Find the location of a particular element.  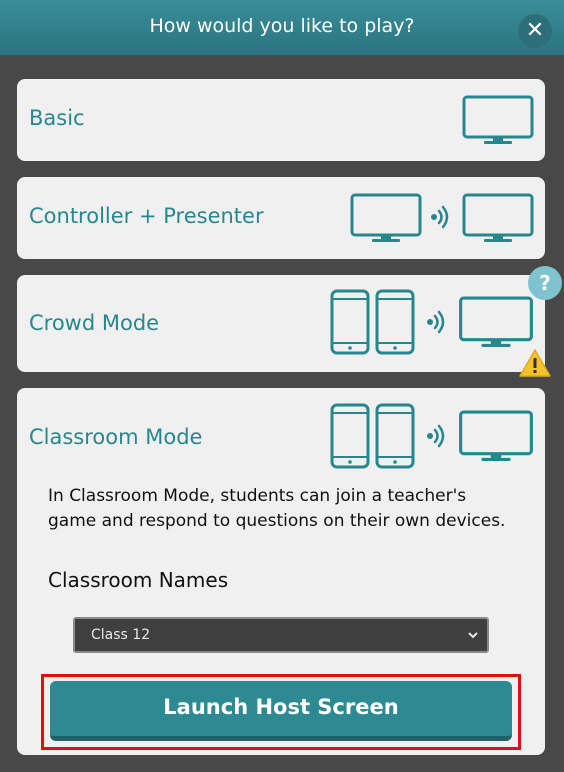

classroom-names-label: Classroom Names is located at coordinates (138, 580).